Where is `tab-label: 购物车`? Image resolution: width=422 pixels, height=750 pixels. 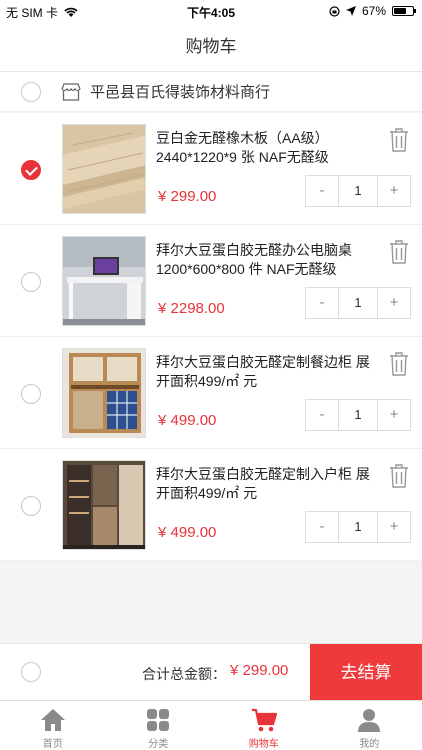
tab-label: 购物车 is located at coordinates (263, 744).